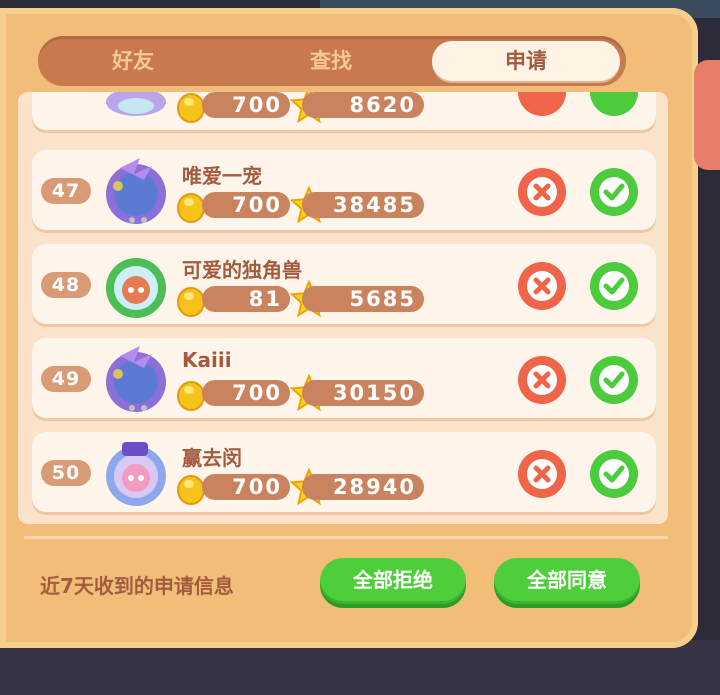 This screenshot has width=720, height=695. I want to click on star-count: 30150, so click(363, 393).